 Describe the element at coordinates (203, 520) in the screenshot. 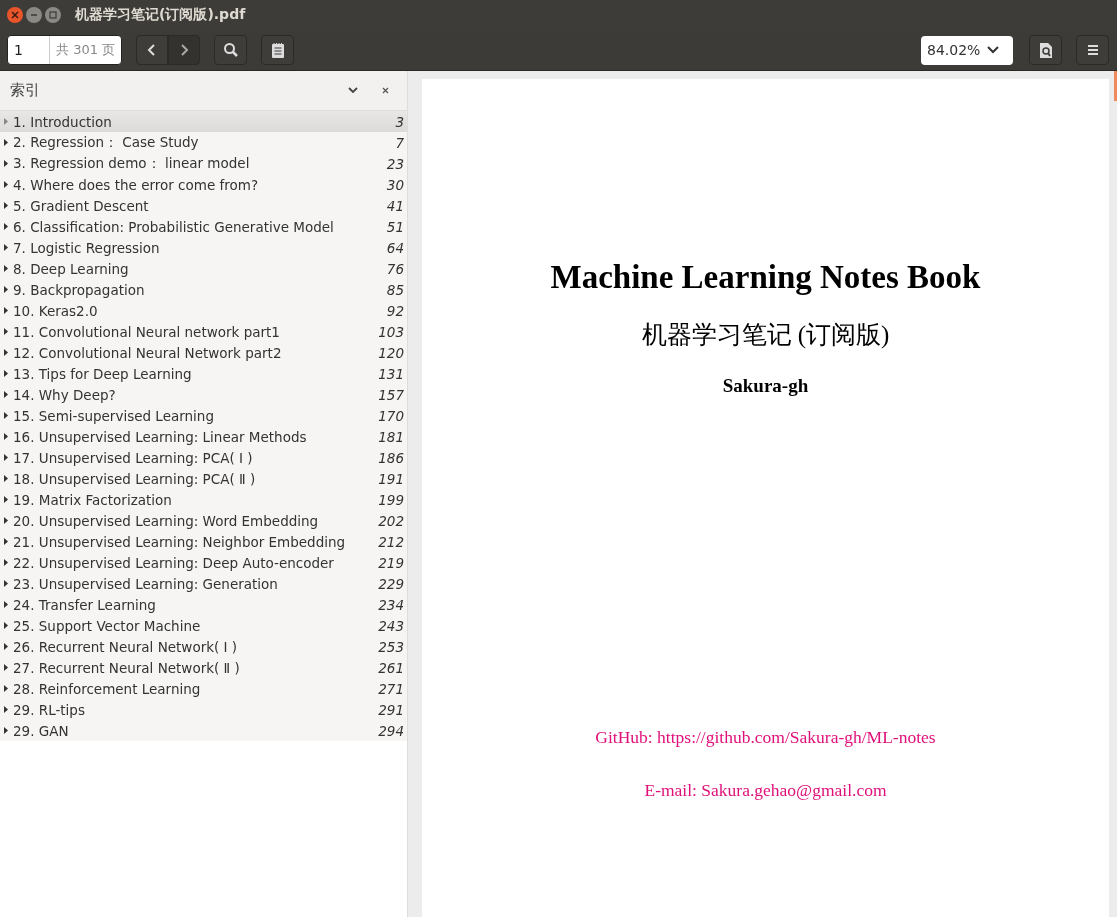

I see `outline-item: 20. Unsupervised Learning: Word Embedding 202` at that location.